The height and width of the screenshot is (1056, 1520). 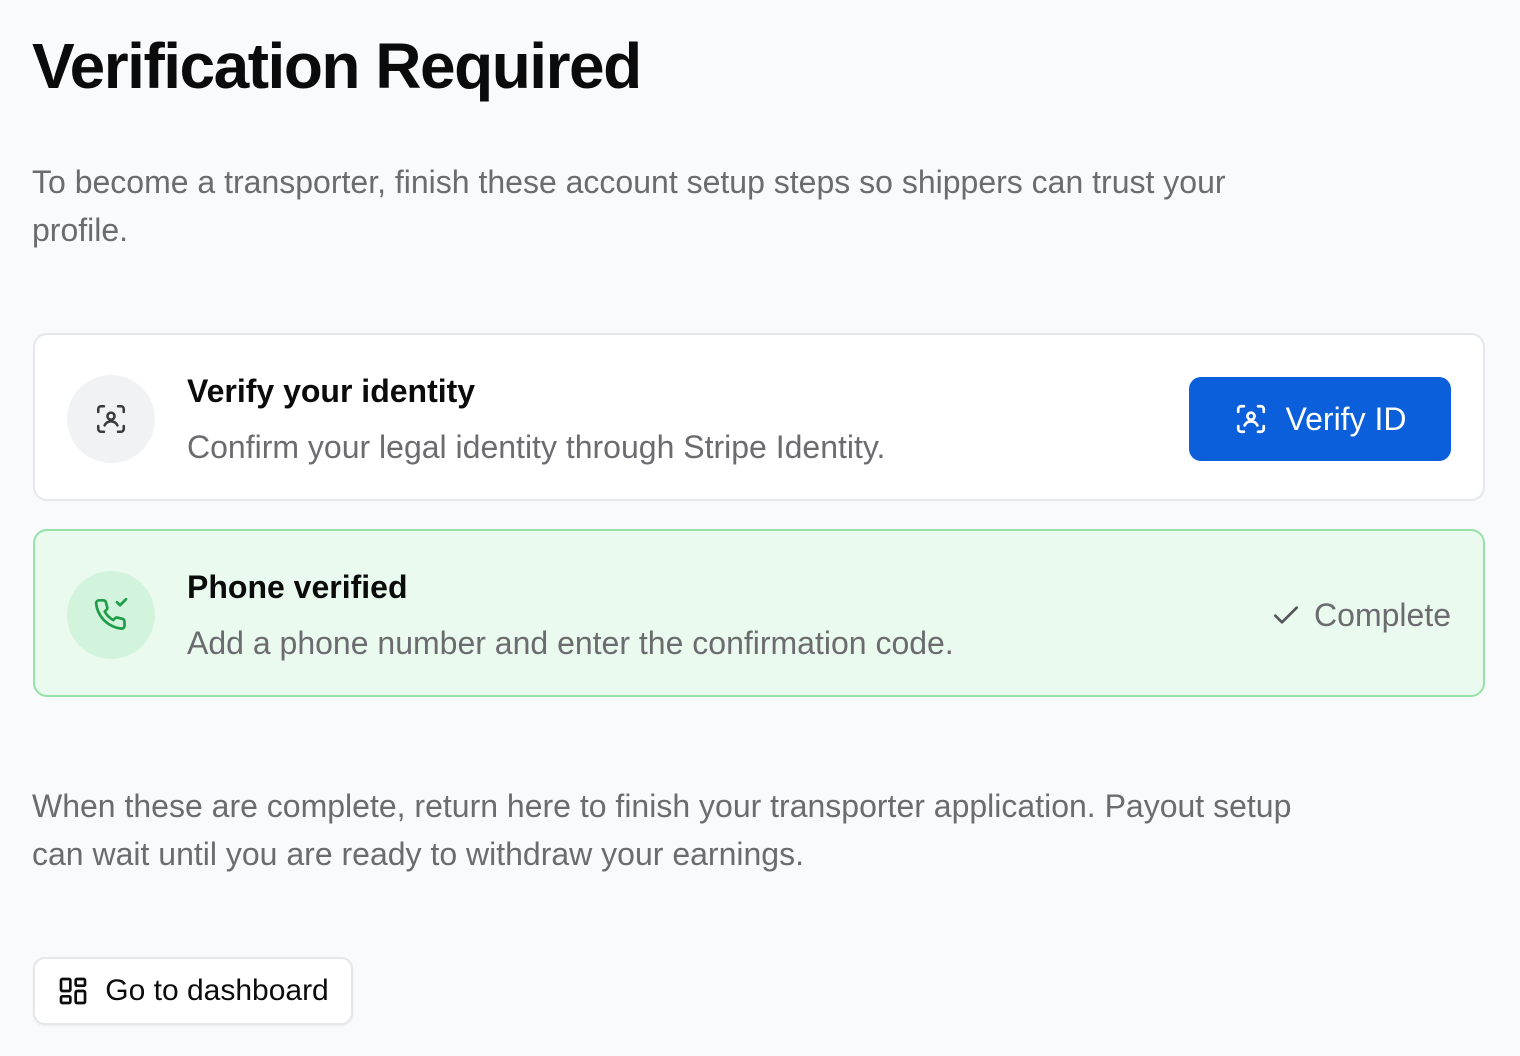 I want to click on status-badge: Complete, so click(x=1360, y=615).